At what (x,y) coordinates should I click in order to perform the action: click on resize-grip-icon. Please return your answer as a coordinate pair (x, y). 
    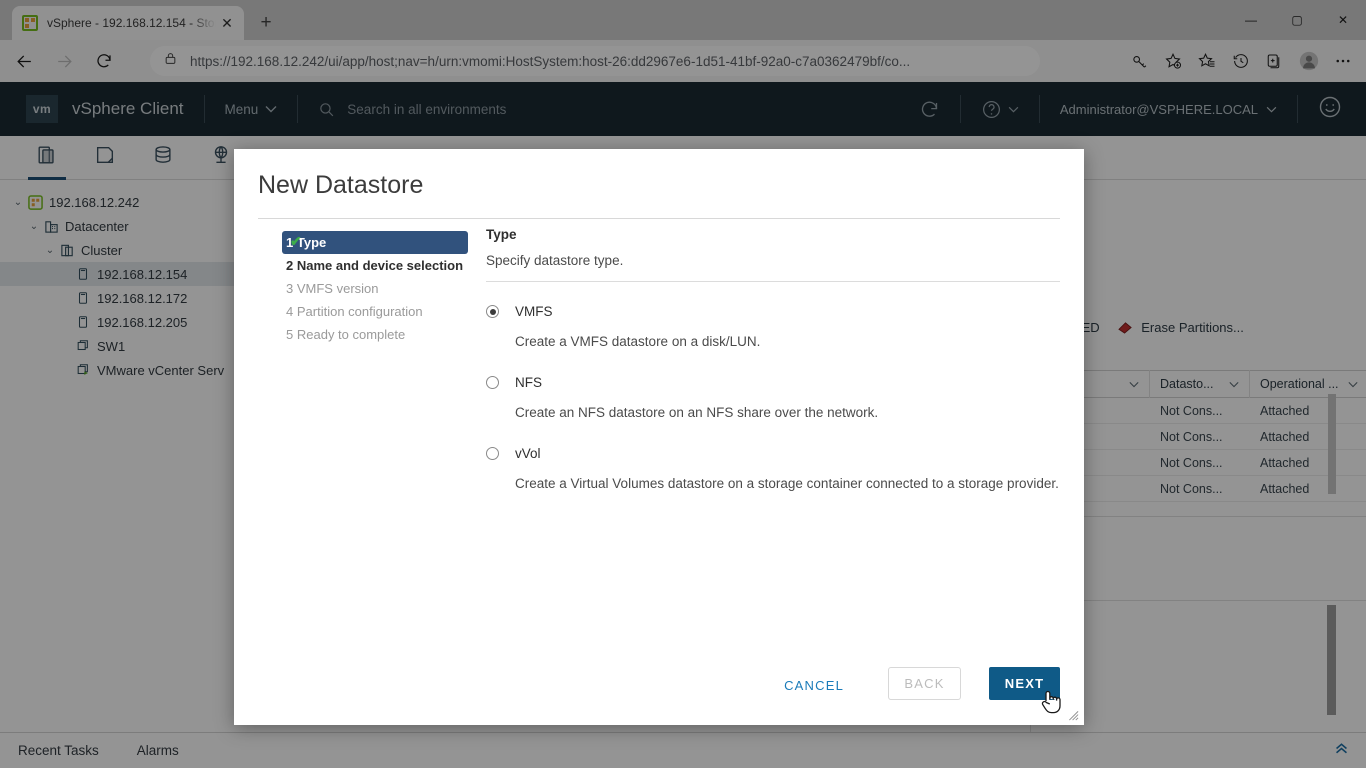
    Looking at the image, I should click on (1074, 716).